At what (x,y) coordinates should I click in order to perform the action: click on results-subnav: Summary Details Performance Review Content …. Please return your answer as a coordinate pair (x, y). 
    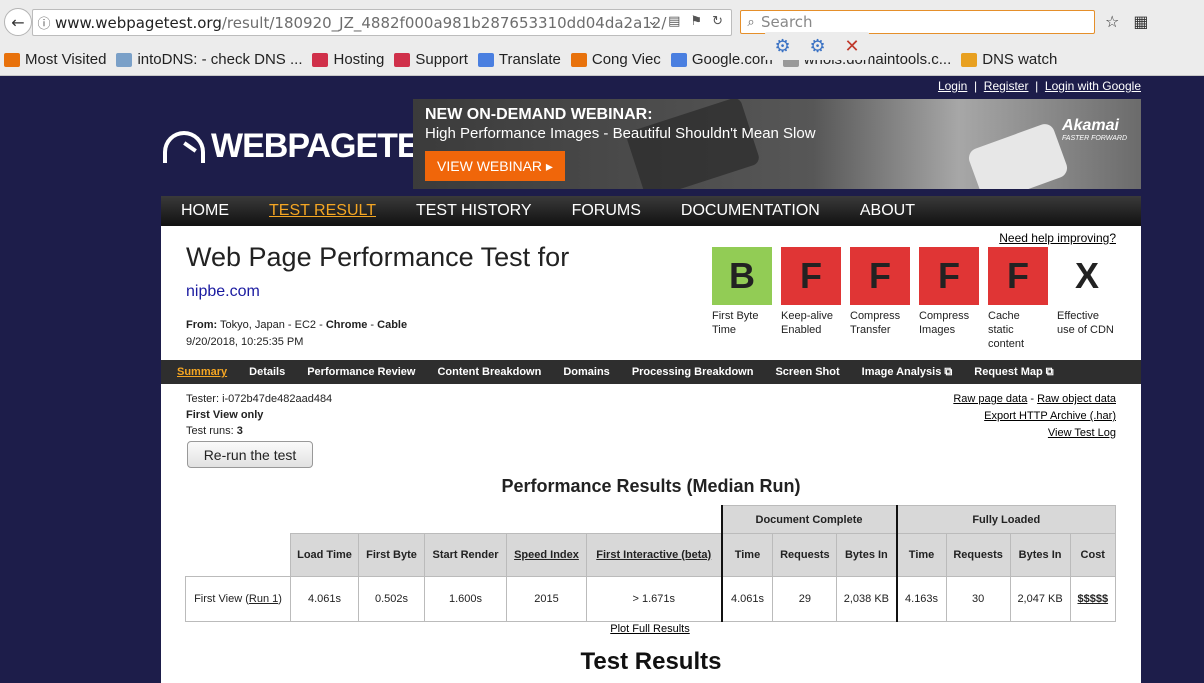
    Looking at the image, I should click on (651, 372).